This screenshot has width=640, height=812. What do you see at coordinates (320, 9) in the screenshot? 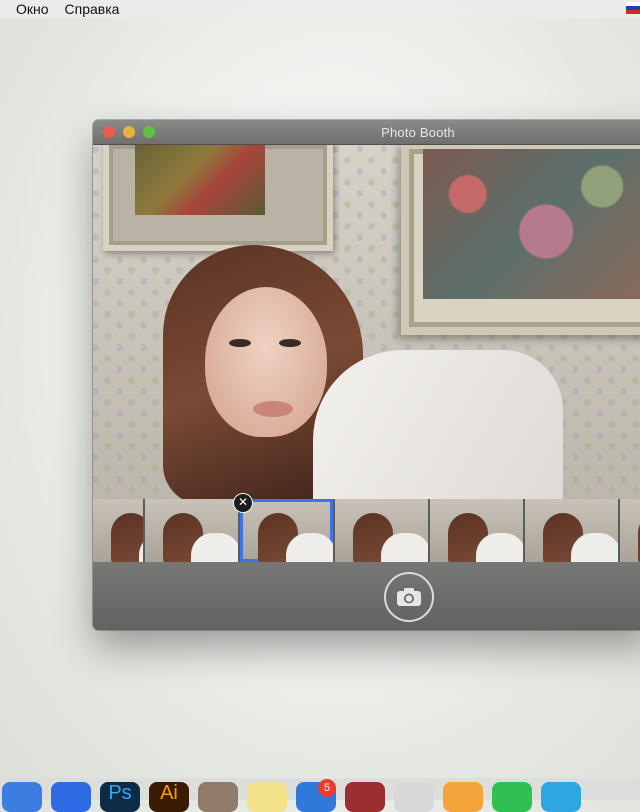
I see `menu-bar: Окно Справка` at bounding box center [320, 9].